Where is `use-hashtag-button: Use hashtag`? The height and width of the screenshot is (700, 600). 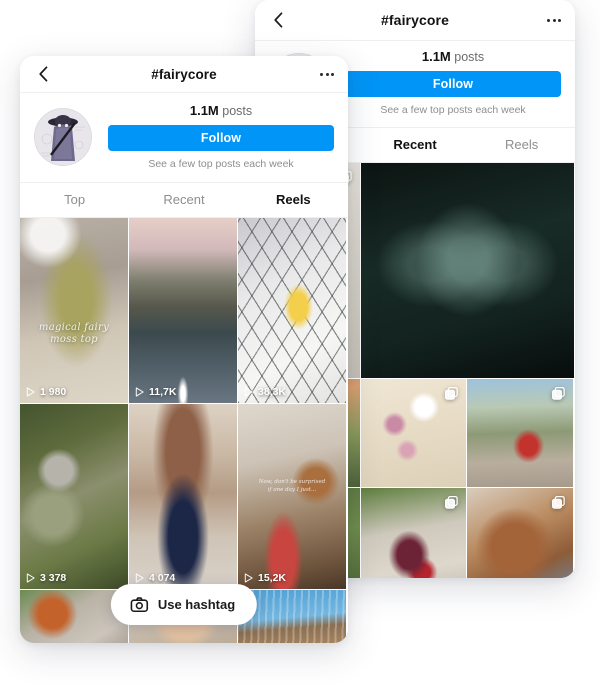
use-hashtag-button: Use hashtag is located at coordinates (184, 604).